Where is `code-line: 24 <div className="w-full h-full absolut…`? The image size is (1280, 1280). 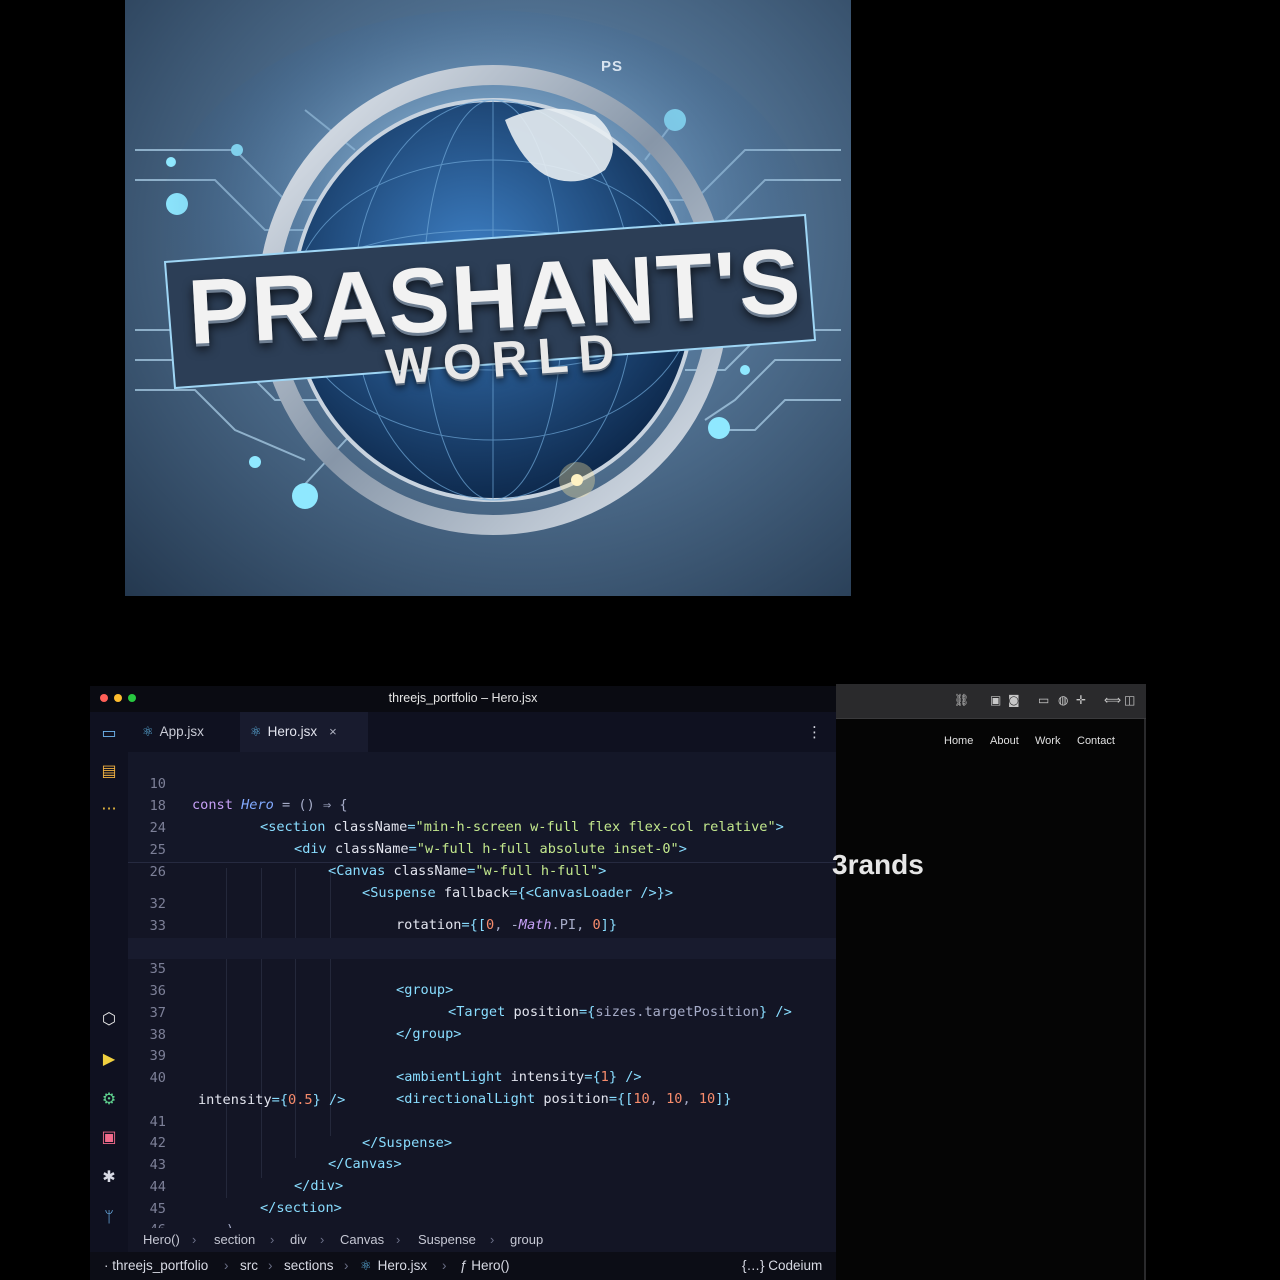
code-line: 24 <div className="w-full h-full absolut… is located at coordinates (482, 827).